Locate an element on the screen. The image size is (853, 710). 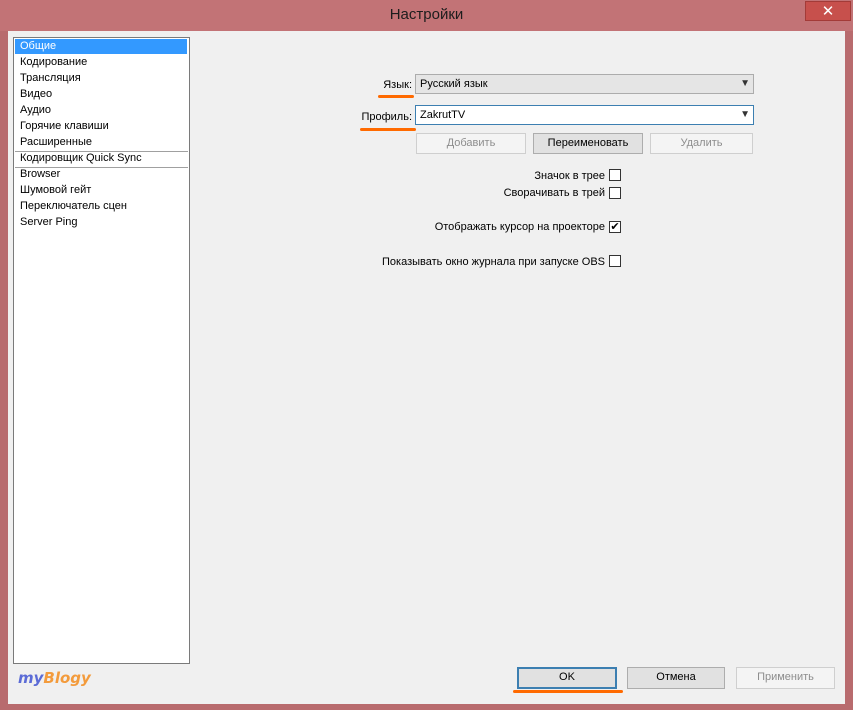
sidebar-item-scene-switcher: Переключатель сцен is located at coordinates (101, 206).